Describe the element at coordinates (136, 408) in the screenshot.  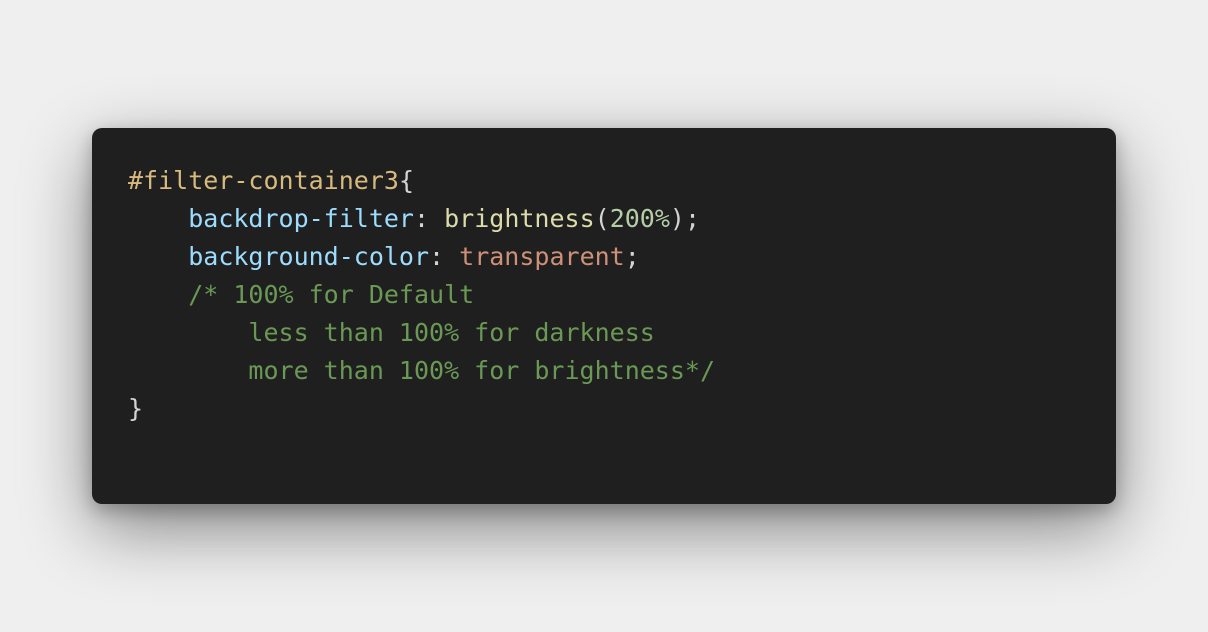
I see `close-brace: }` at that location.